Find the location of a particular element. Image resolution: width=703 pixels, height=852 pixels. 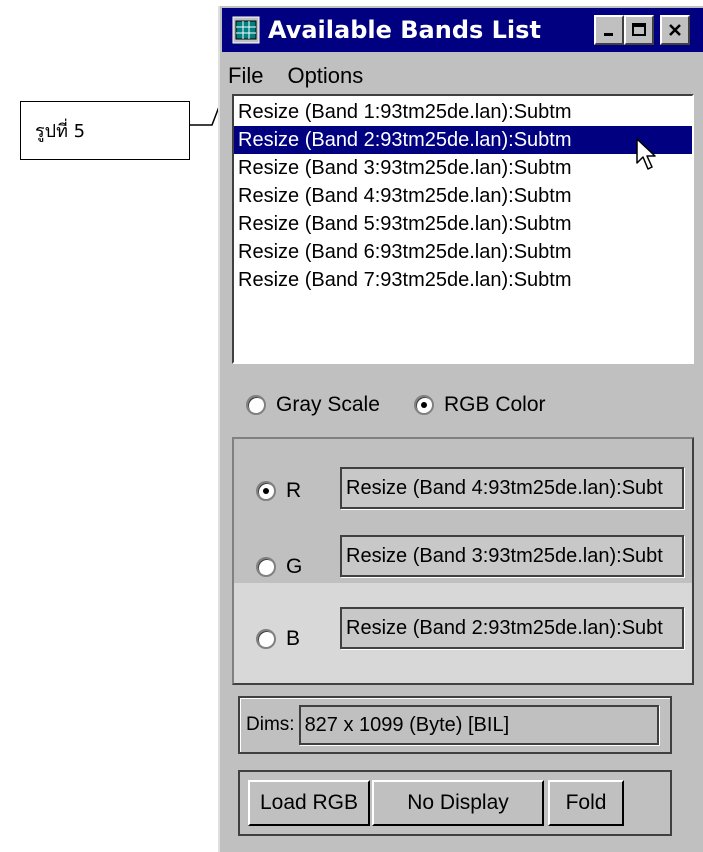

dims-label: Dims: is located at coordinates (270, 724).